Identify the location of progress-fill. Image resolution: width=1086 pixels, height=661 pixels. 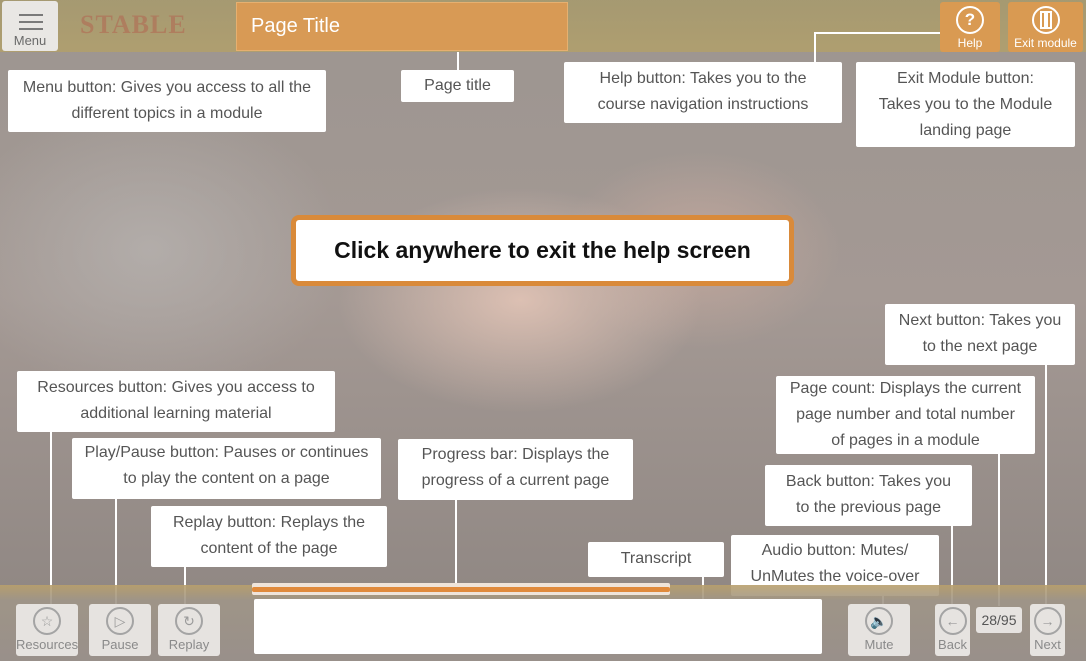
(461, 589).